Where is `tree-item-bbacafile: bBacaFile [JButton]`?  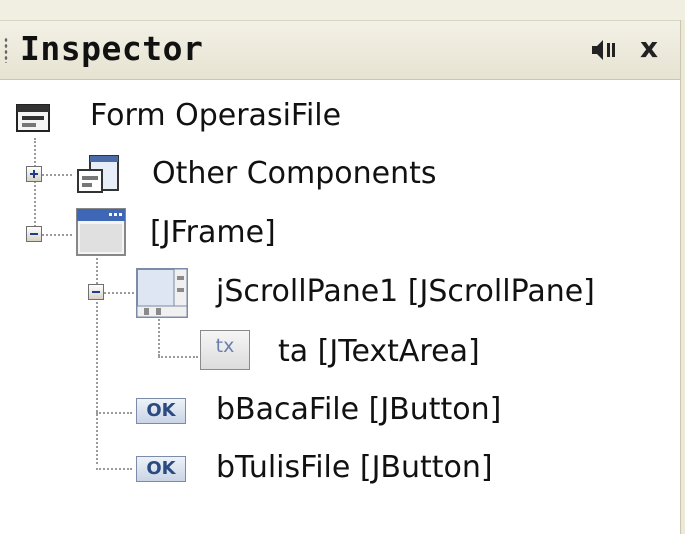
tree-item-bbacafile: bBacaFile [JButton] is located at coordinates (358, 410).